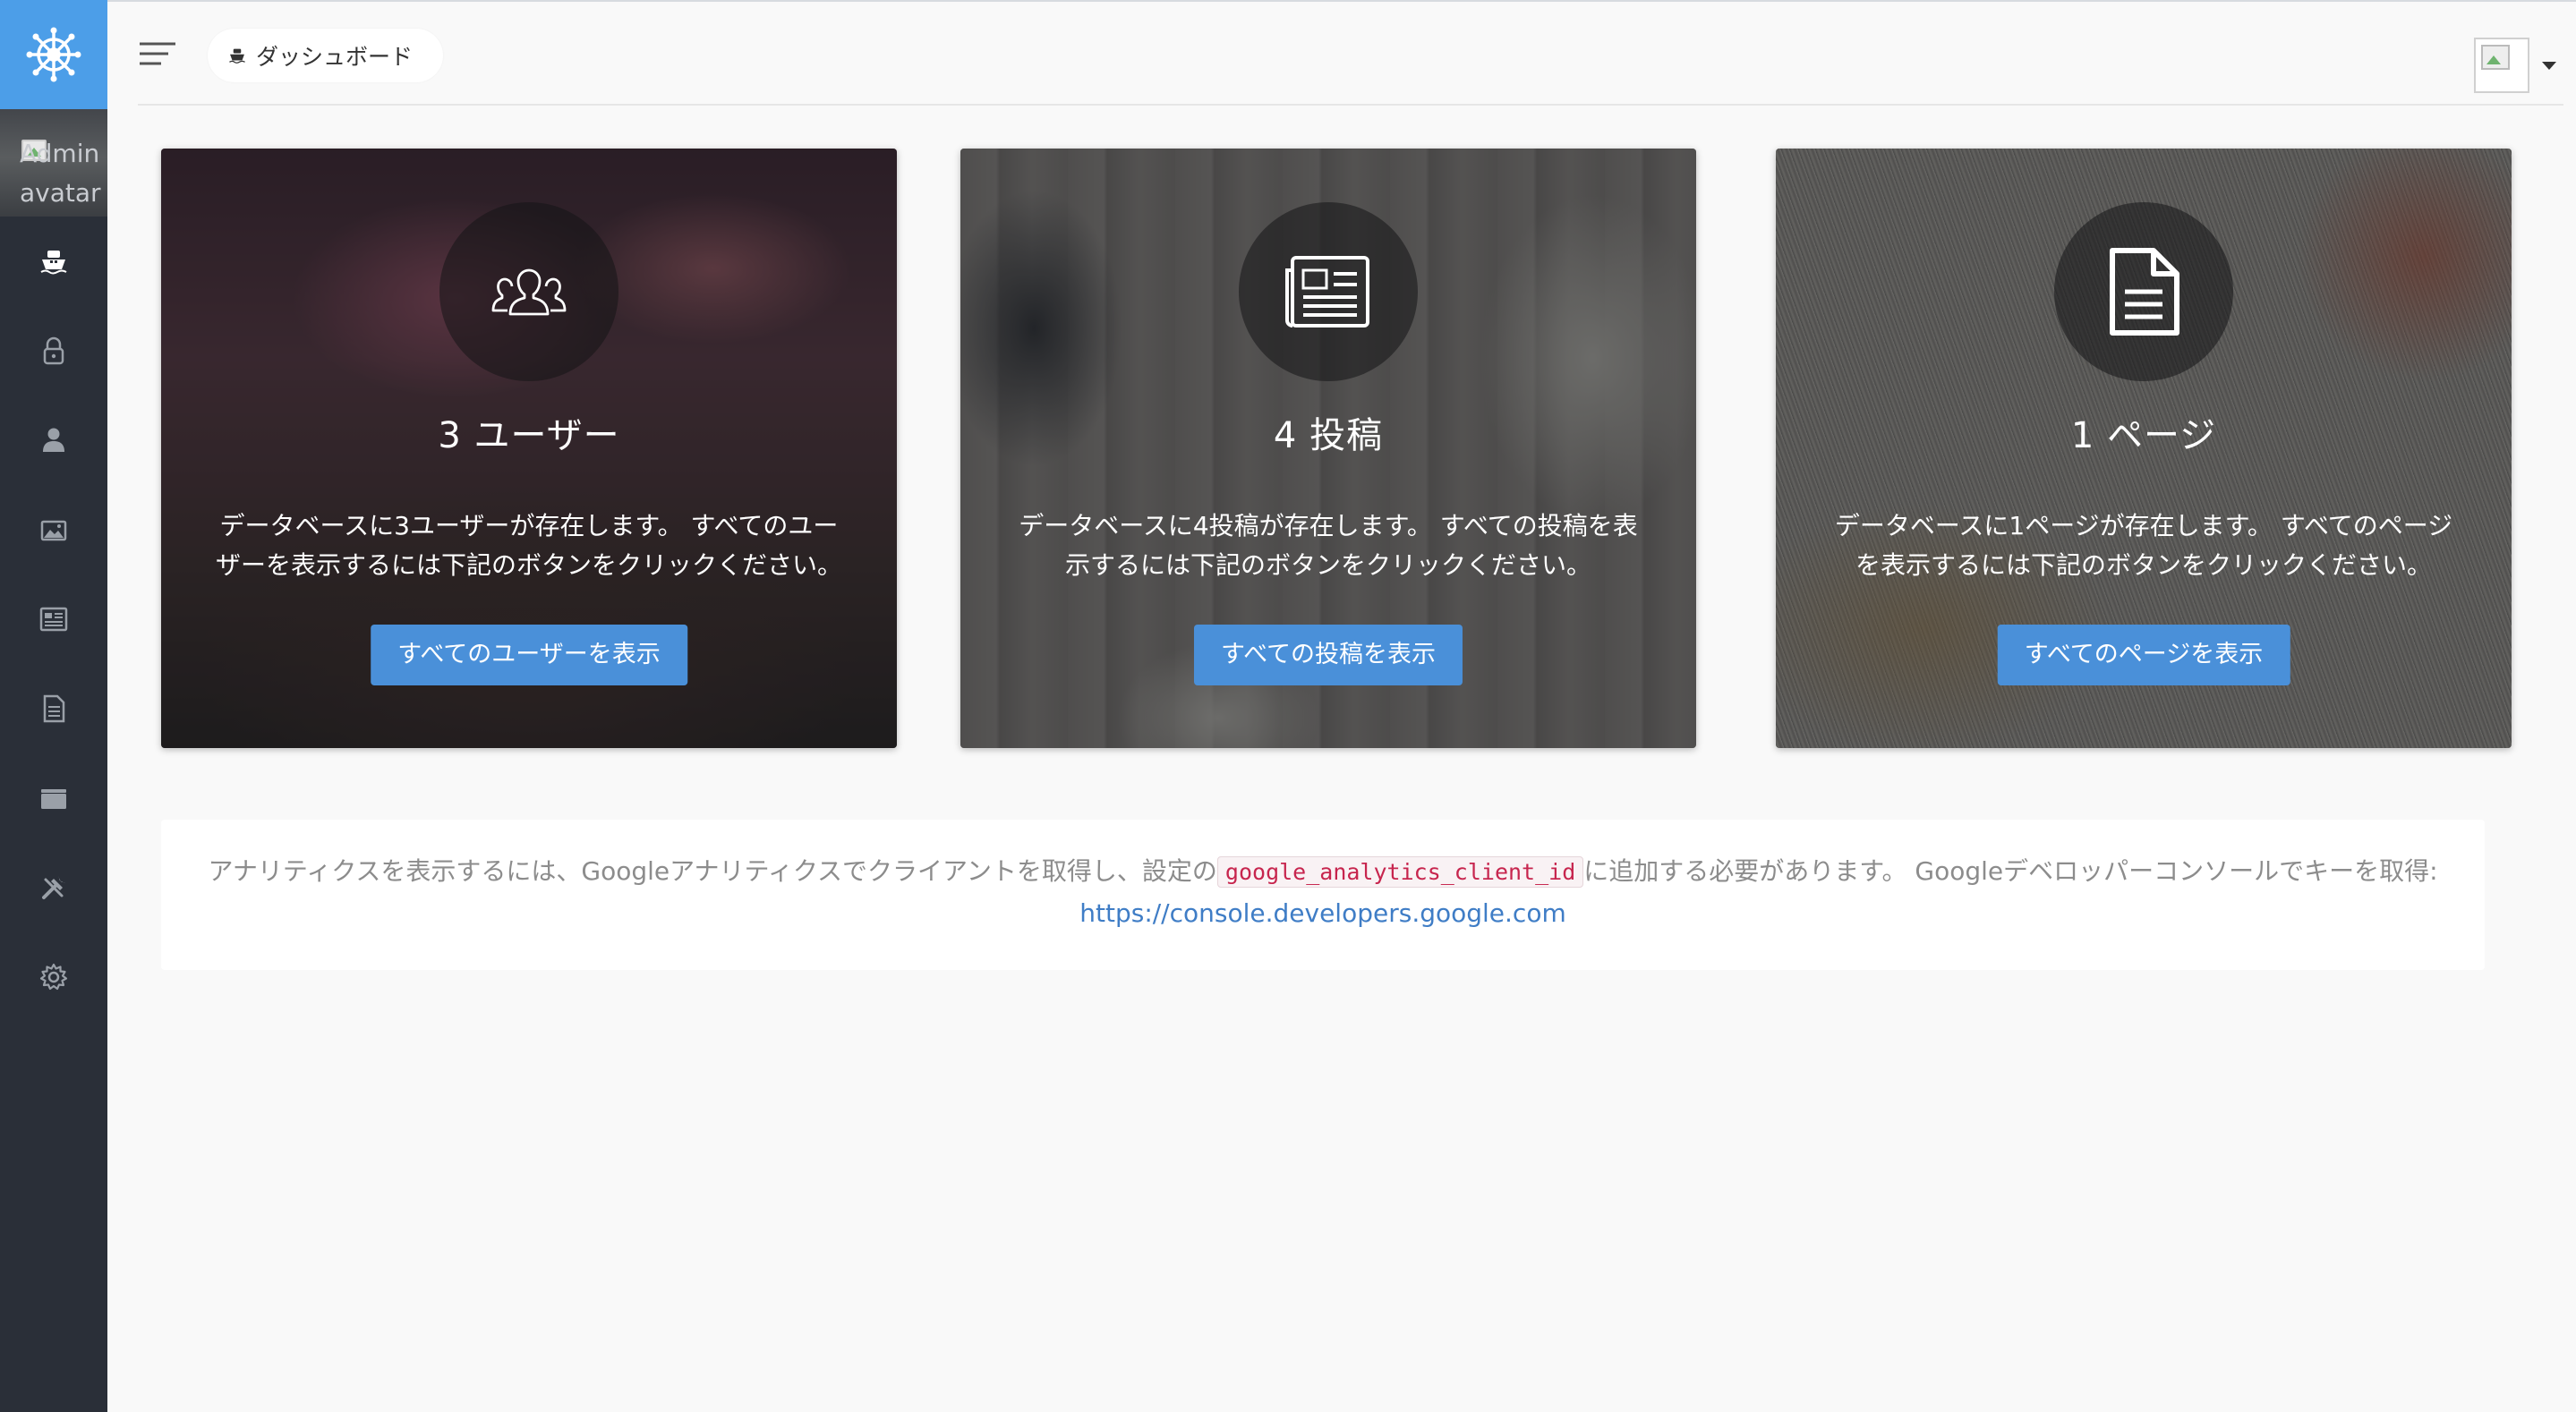 This screenshot has height=1412, width=2576. I want to click on sidebar-item-roles, so click(53, 351).